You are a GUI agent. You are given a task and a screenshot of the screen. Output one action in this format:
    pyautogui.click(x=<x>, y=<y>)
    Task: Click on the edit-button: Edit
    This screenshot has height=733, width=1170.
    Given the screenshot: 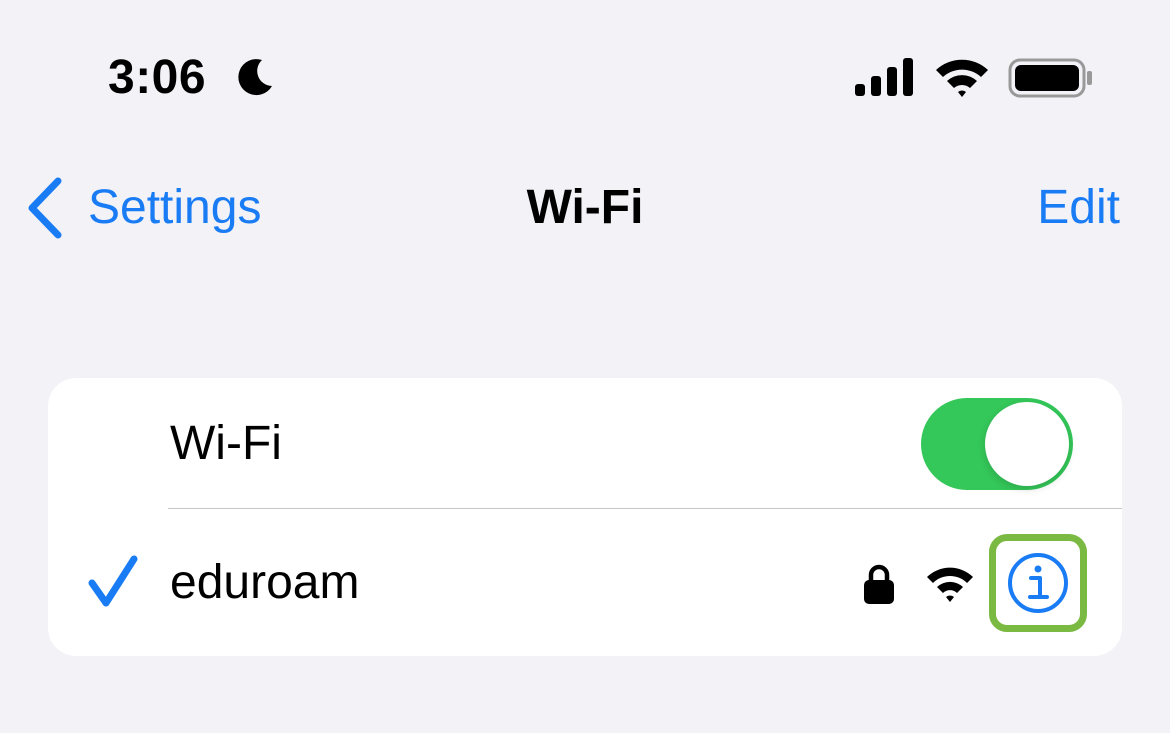 What is the action you would take?
    pyautogui.click(x=1078, y=208)
    